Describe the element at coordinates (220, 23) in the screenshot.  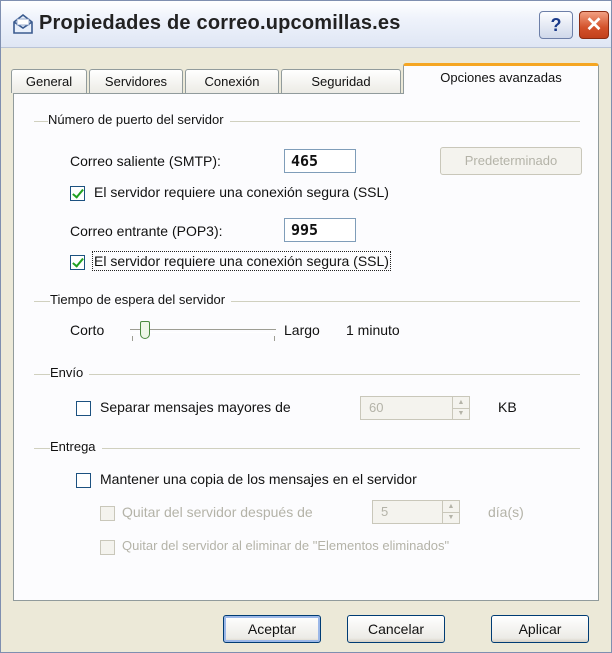
I see `window-title: Propiedades de correo.upcomillas.es` at that location.